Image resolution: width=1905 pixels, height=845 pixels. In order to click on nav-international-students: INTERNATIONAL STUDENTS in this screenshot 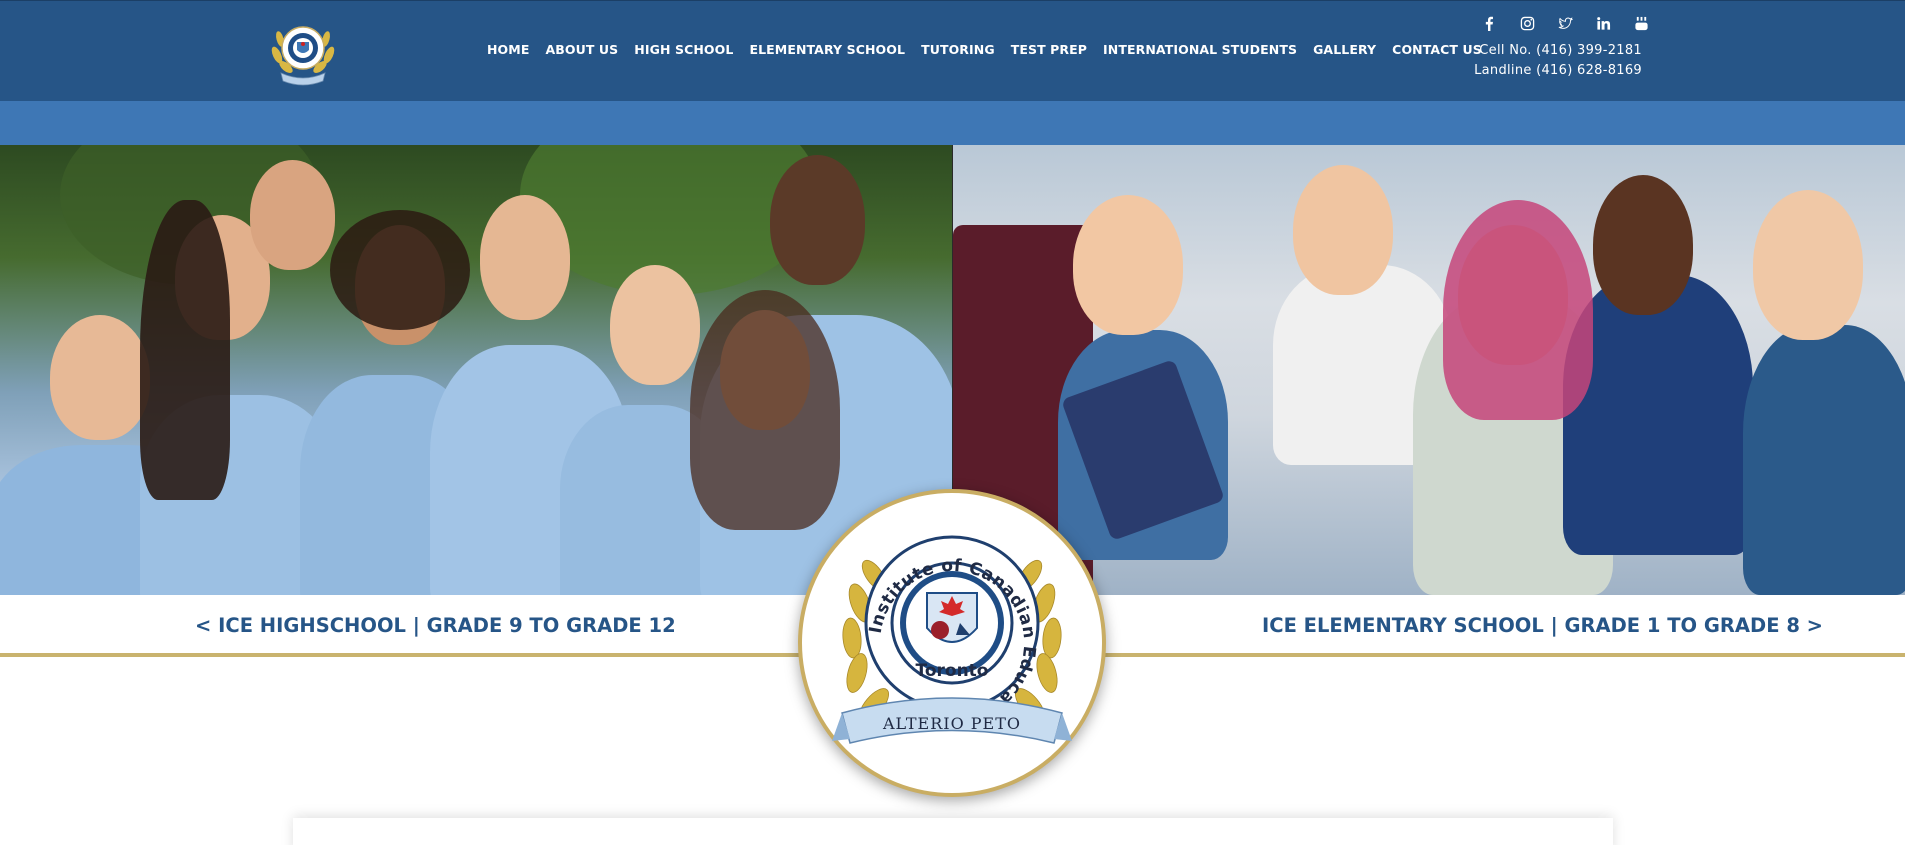, I will do `click(1200, 52)`.